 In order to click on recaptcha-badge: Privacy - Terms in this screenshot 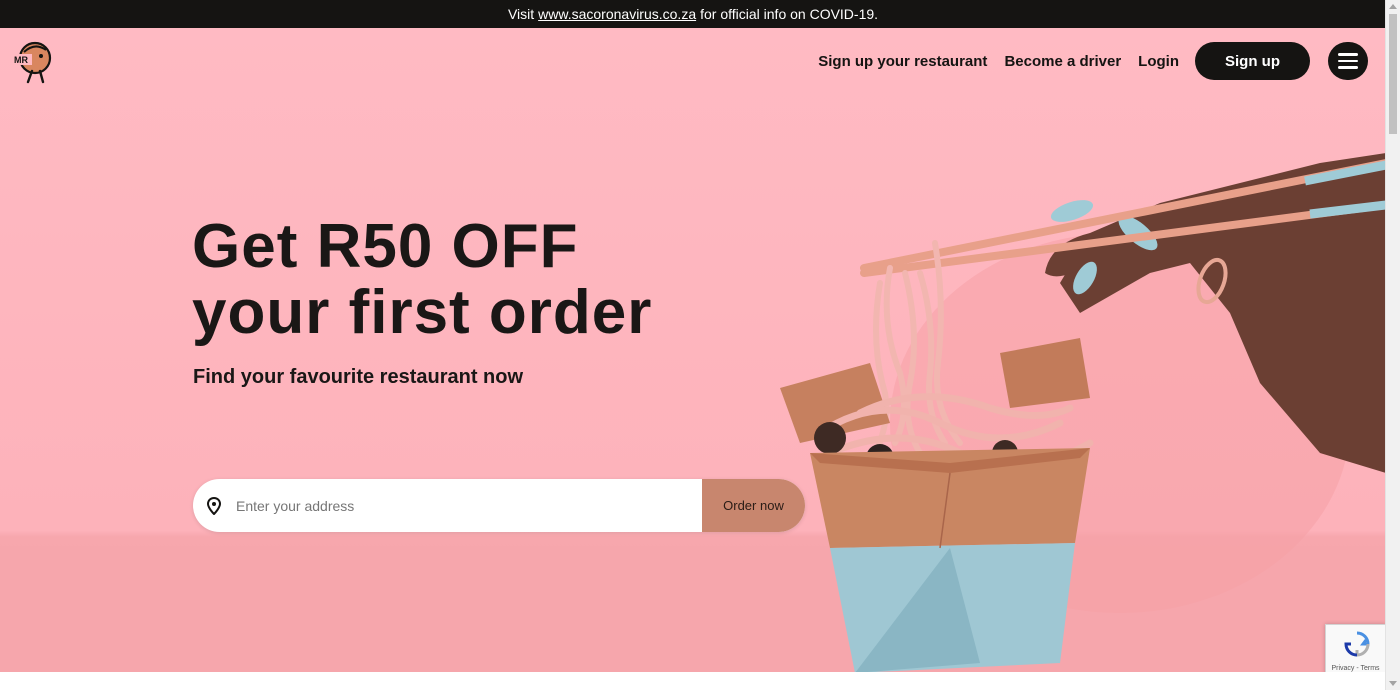, I will do `click(1355, 650)`.